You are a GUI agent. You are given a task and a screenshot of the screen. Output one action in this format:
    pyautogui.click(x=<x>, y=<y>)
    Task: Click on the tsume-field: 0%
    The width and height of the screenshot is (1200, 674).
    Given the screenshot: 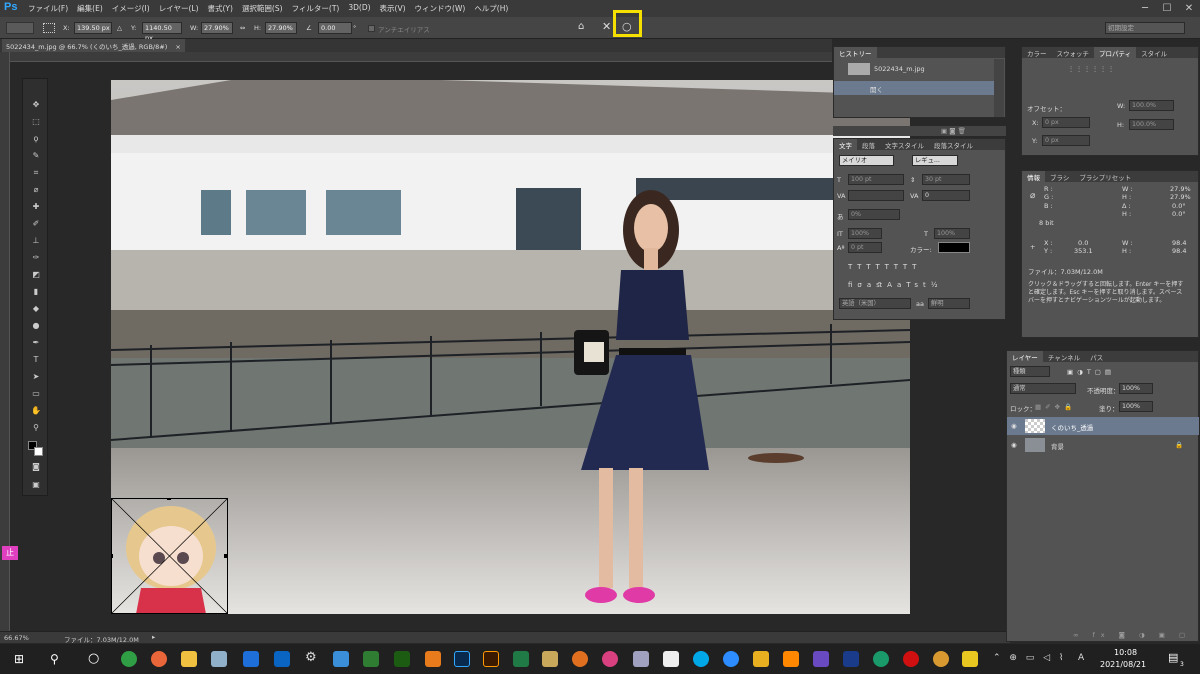 What is the action you would take?
    pyautogui.click(x=874, y=214)
    